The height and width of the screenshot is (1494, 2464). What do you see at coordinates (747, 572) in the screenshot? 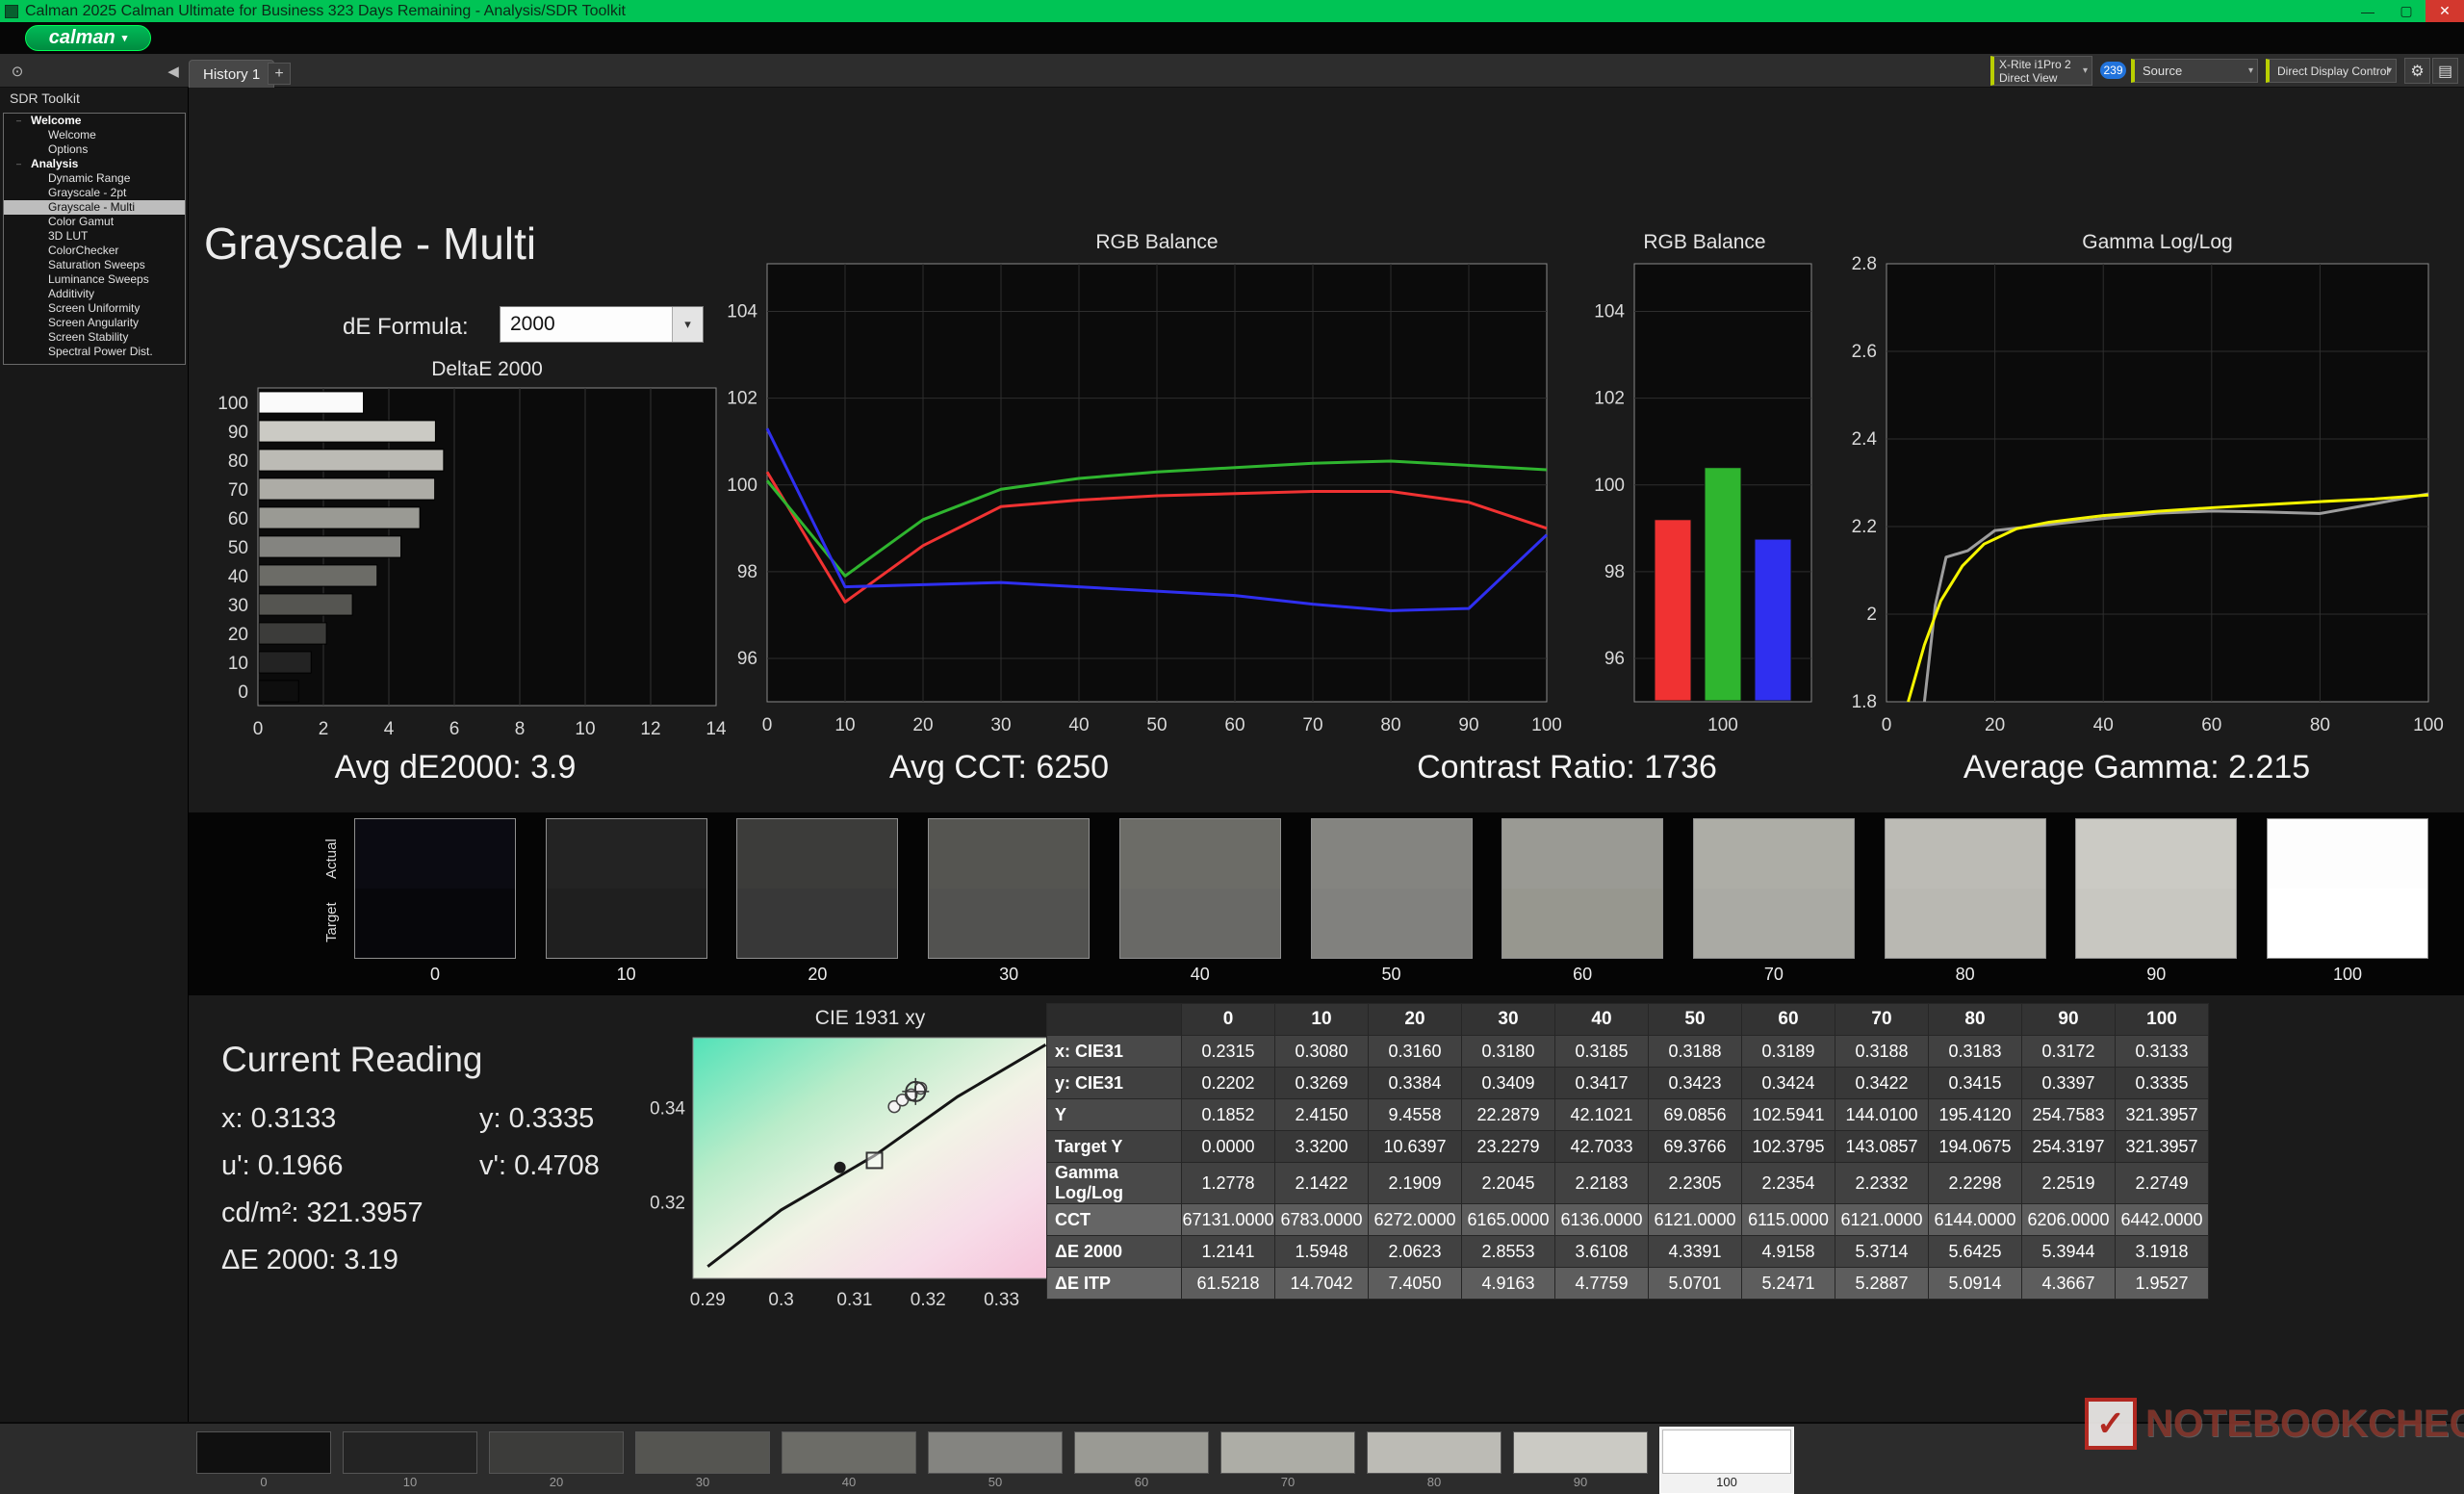
I see `svg-text: 98` at bounding box center [747, 572].